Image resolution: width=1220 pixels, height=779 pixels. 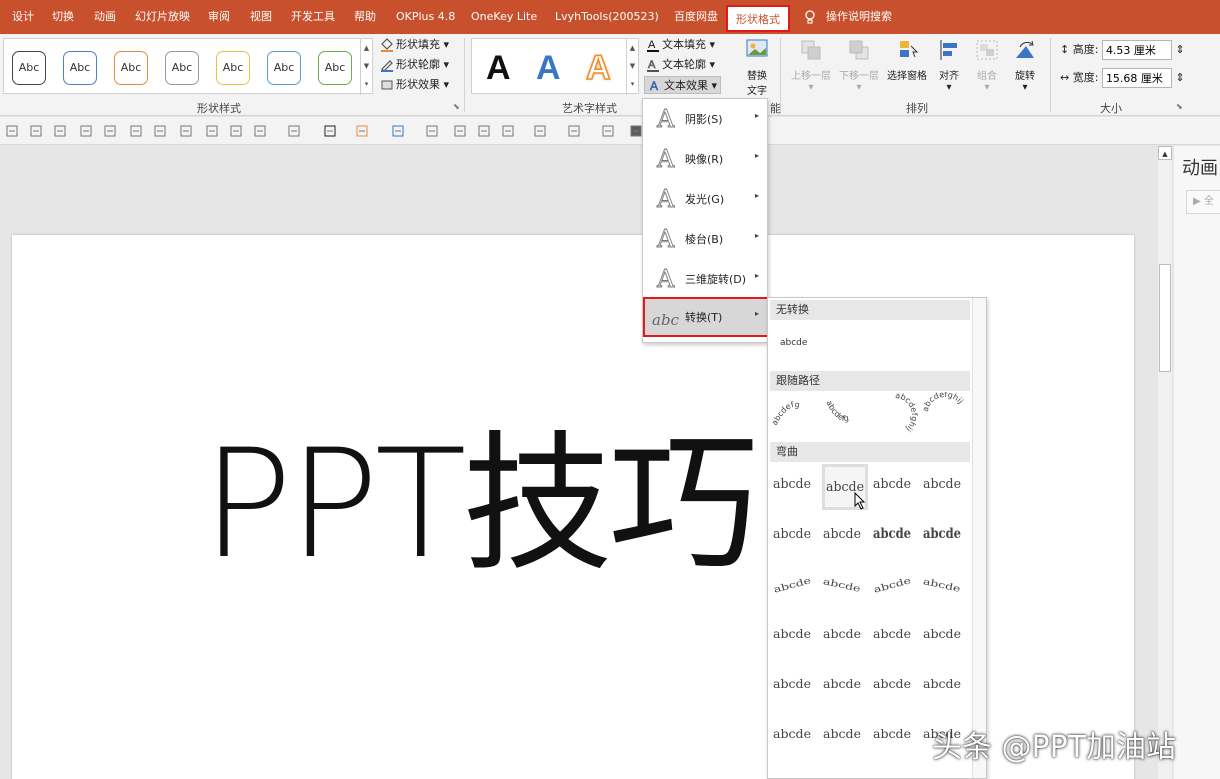 What do you see at coordinates (608, 131) in the screenshot?
I see `effects-icon` at bounding box center [608, 131].